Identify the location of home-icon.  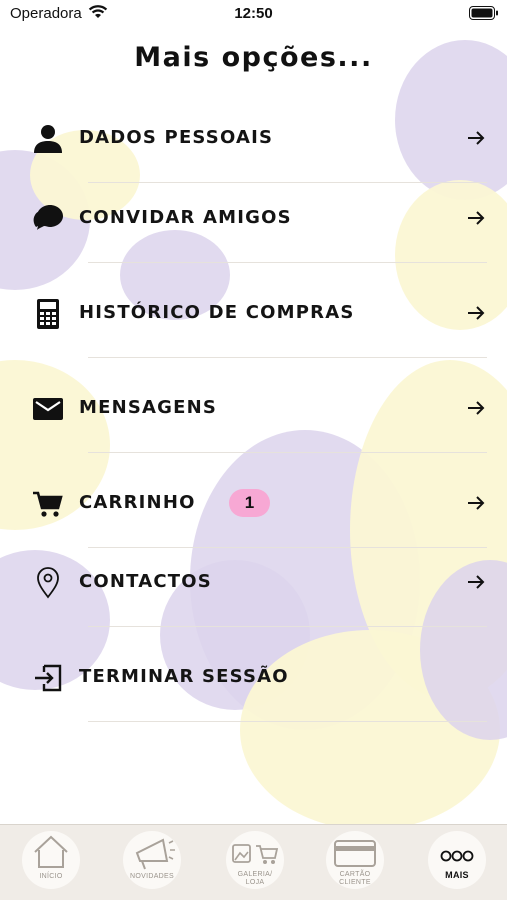
(51, 851).